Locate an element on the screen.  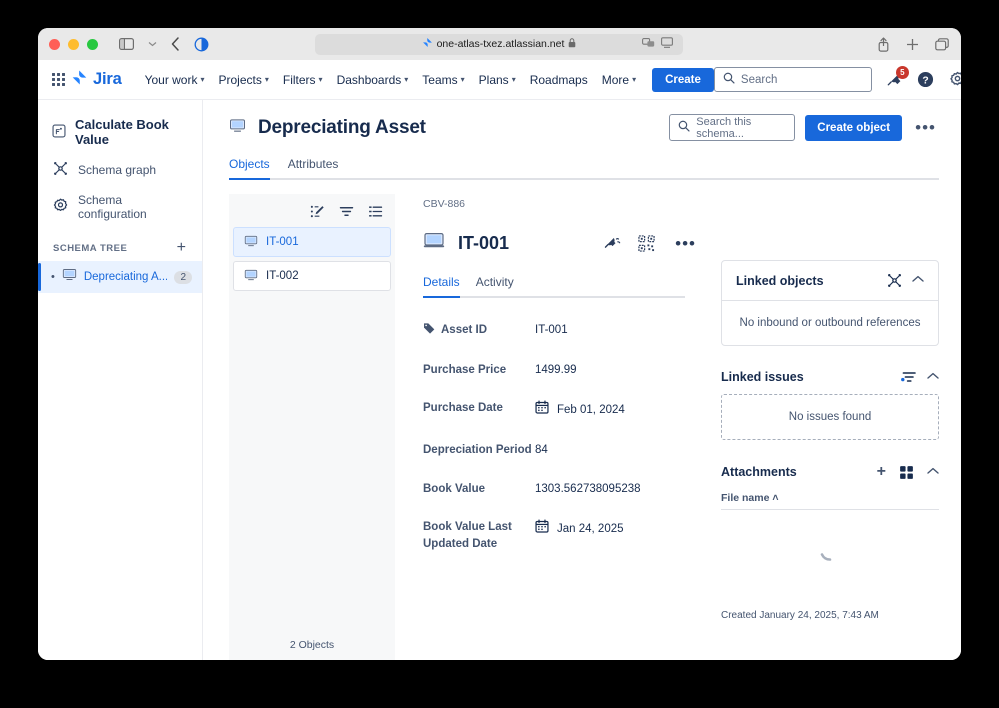
nav-item-roadmaps: Roadmaps is located at coordinates (559, 80).